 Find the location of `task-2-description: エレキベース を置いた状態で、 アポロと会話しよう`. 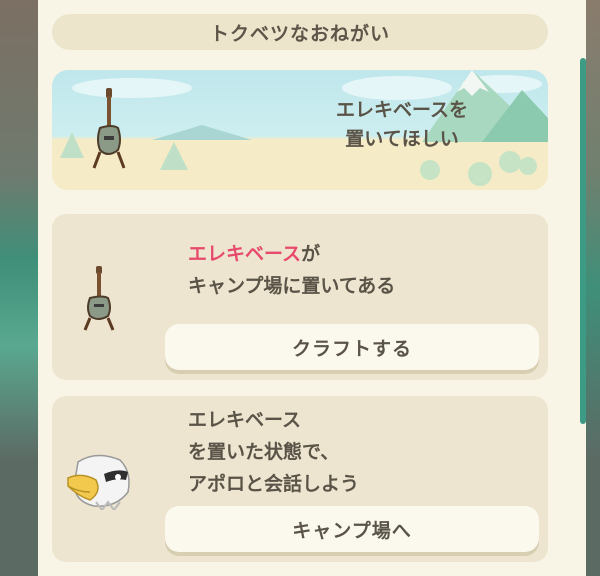

task-2-description: エレキベース を置いた状態で、 アポロと会話しよう is located at coordinates (273, 452).